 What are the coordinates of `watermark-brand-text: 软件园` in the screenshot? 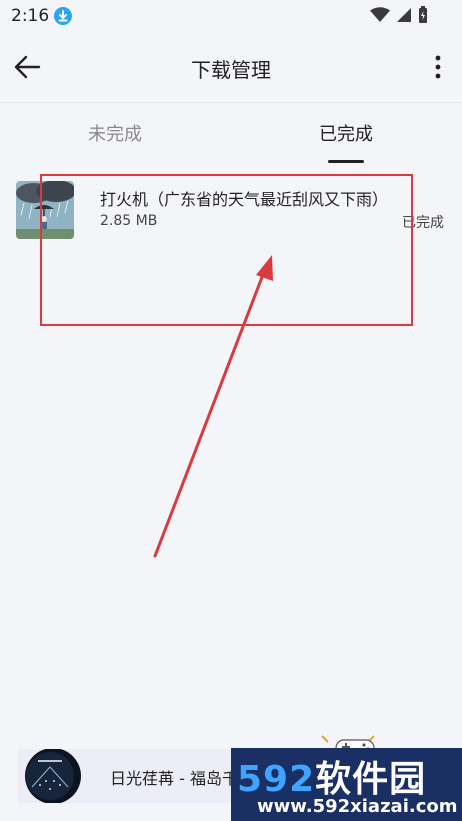 It's located at (371, 779).